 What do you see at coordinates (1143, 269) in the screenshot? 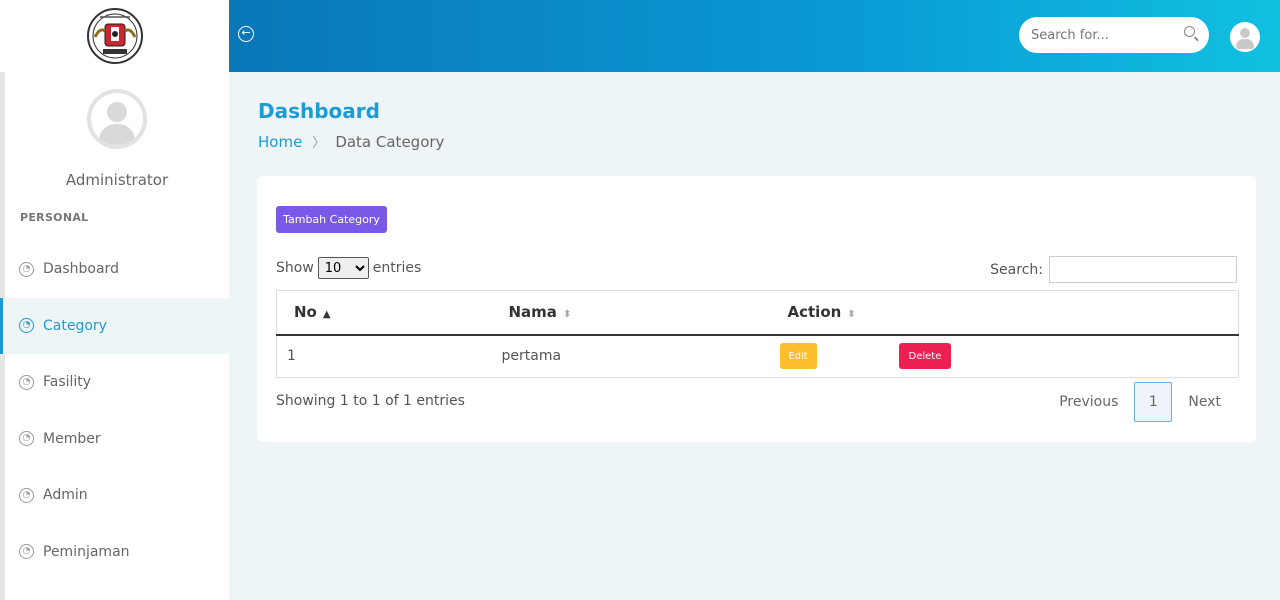
I see `table-search-input` at bounding box center [1143, 269].